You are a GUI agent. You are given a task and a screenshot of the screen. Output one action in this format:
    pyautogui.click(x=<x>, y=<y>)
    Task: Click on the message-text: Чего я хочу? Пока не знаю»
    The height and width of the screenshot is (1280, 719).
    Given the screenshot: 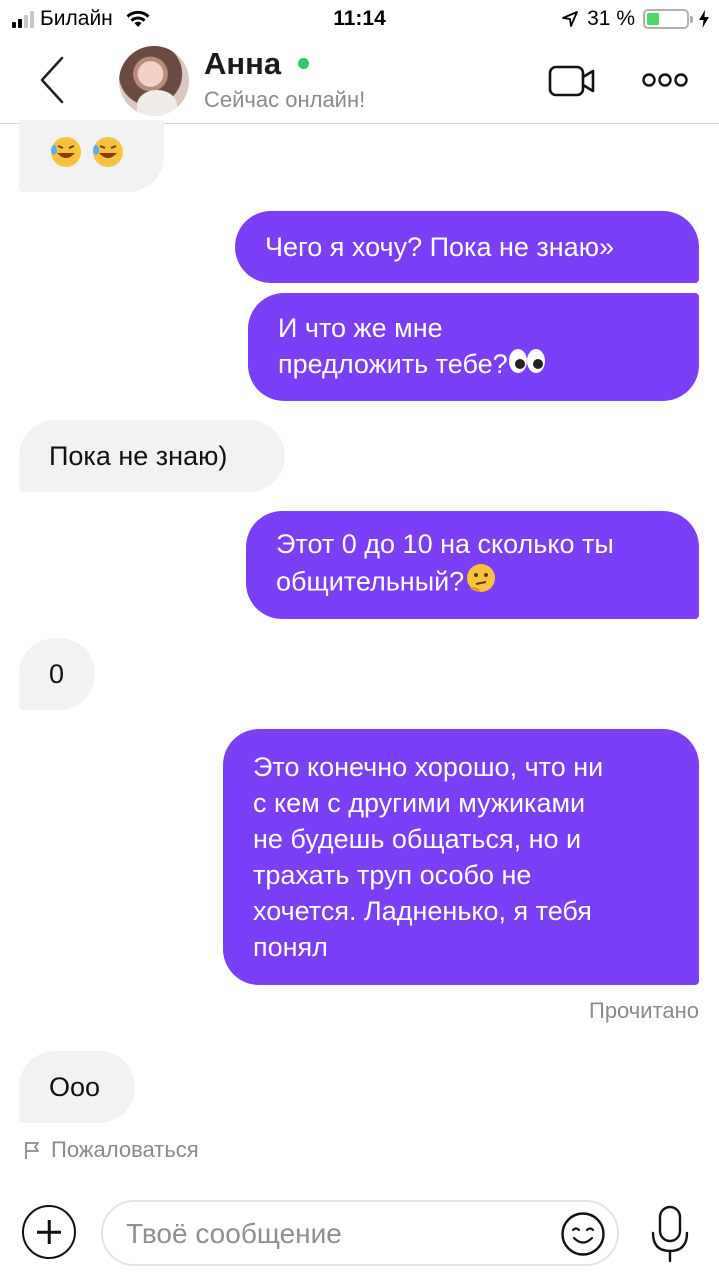 What is the action you would take?
    pyautogui.click(x=439, y=247)
    